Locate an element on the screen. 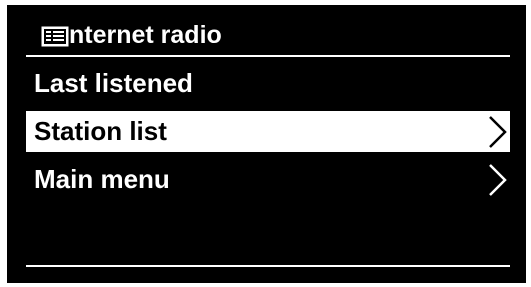  menu-item-station-list: Station list is located at coordinates (268, 131).